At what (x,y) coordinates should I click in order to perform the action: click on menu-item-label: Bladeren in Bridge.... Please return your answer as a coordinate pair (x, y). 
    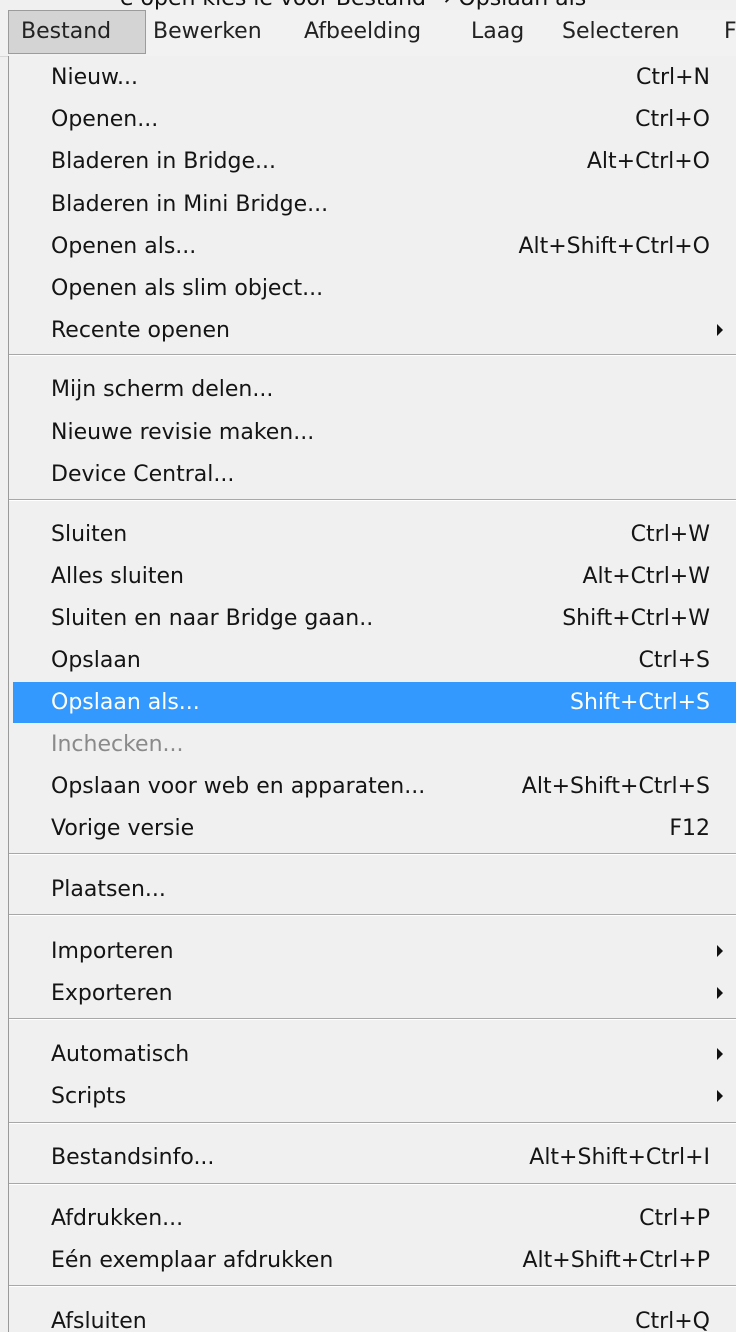
    Looking at the image, I should click on (163, 161).